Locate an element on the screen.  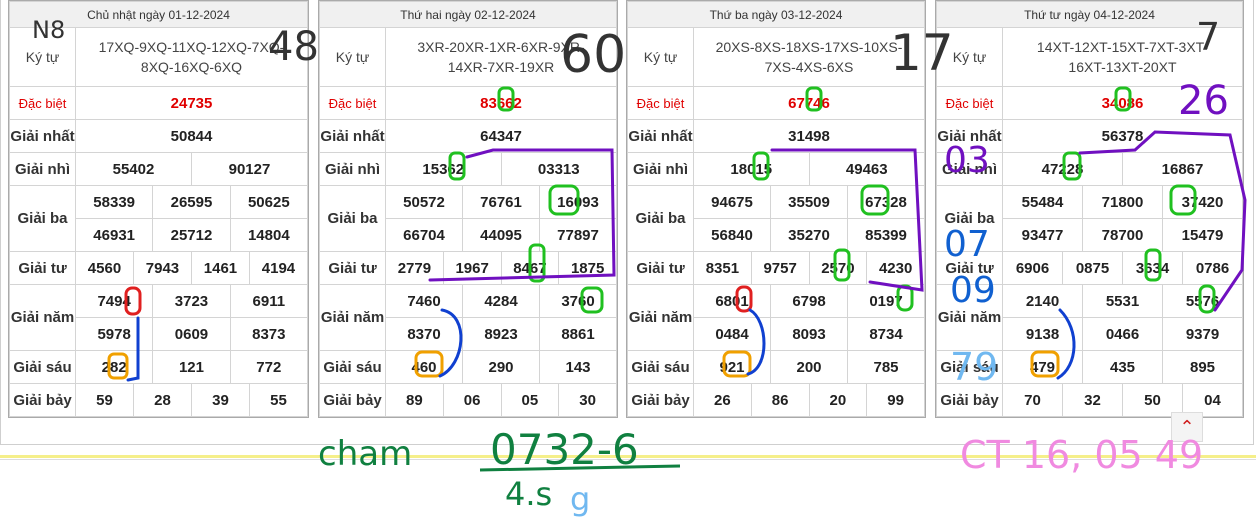
purple-bracket-b4 is located at coordinates (1162, 221).